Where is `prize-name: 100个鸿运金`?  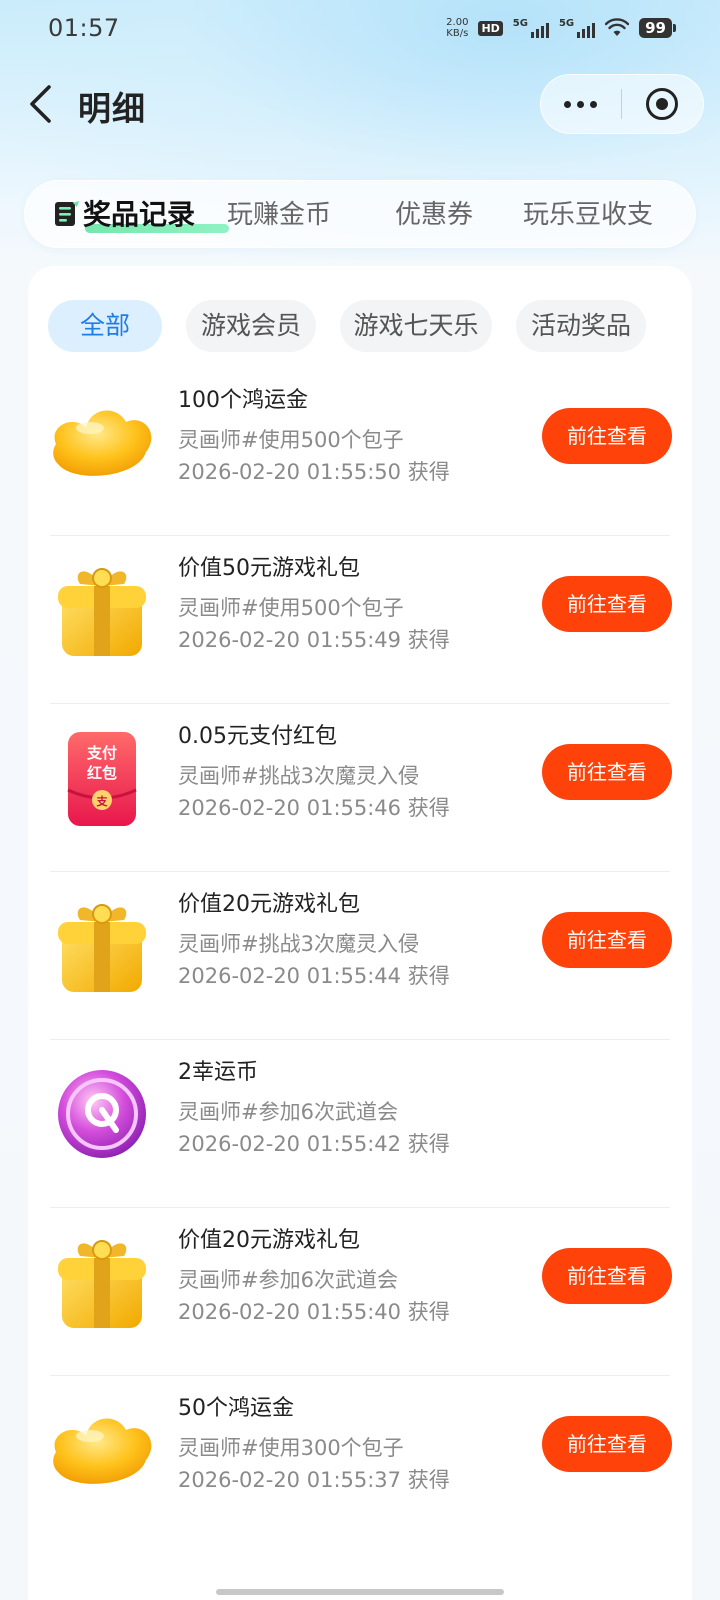
prize-name: 100个鸿运金 is located at coordinates (243, 400).